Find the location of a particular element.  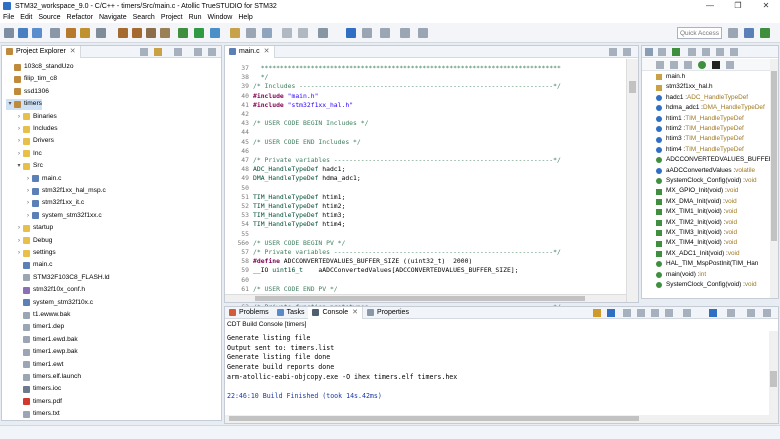

outline-item: MX_TIM4_Init(void) : void is located at coordinates (696, 243).